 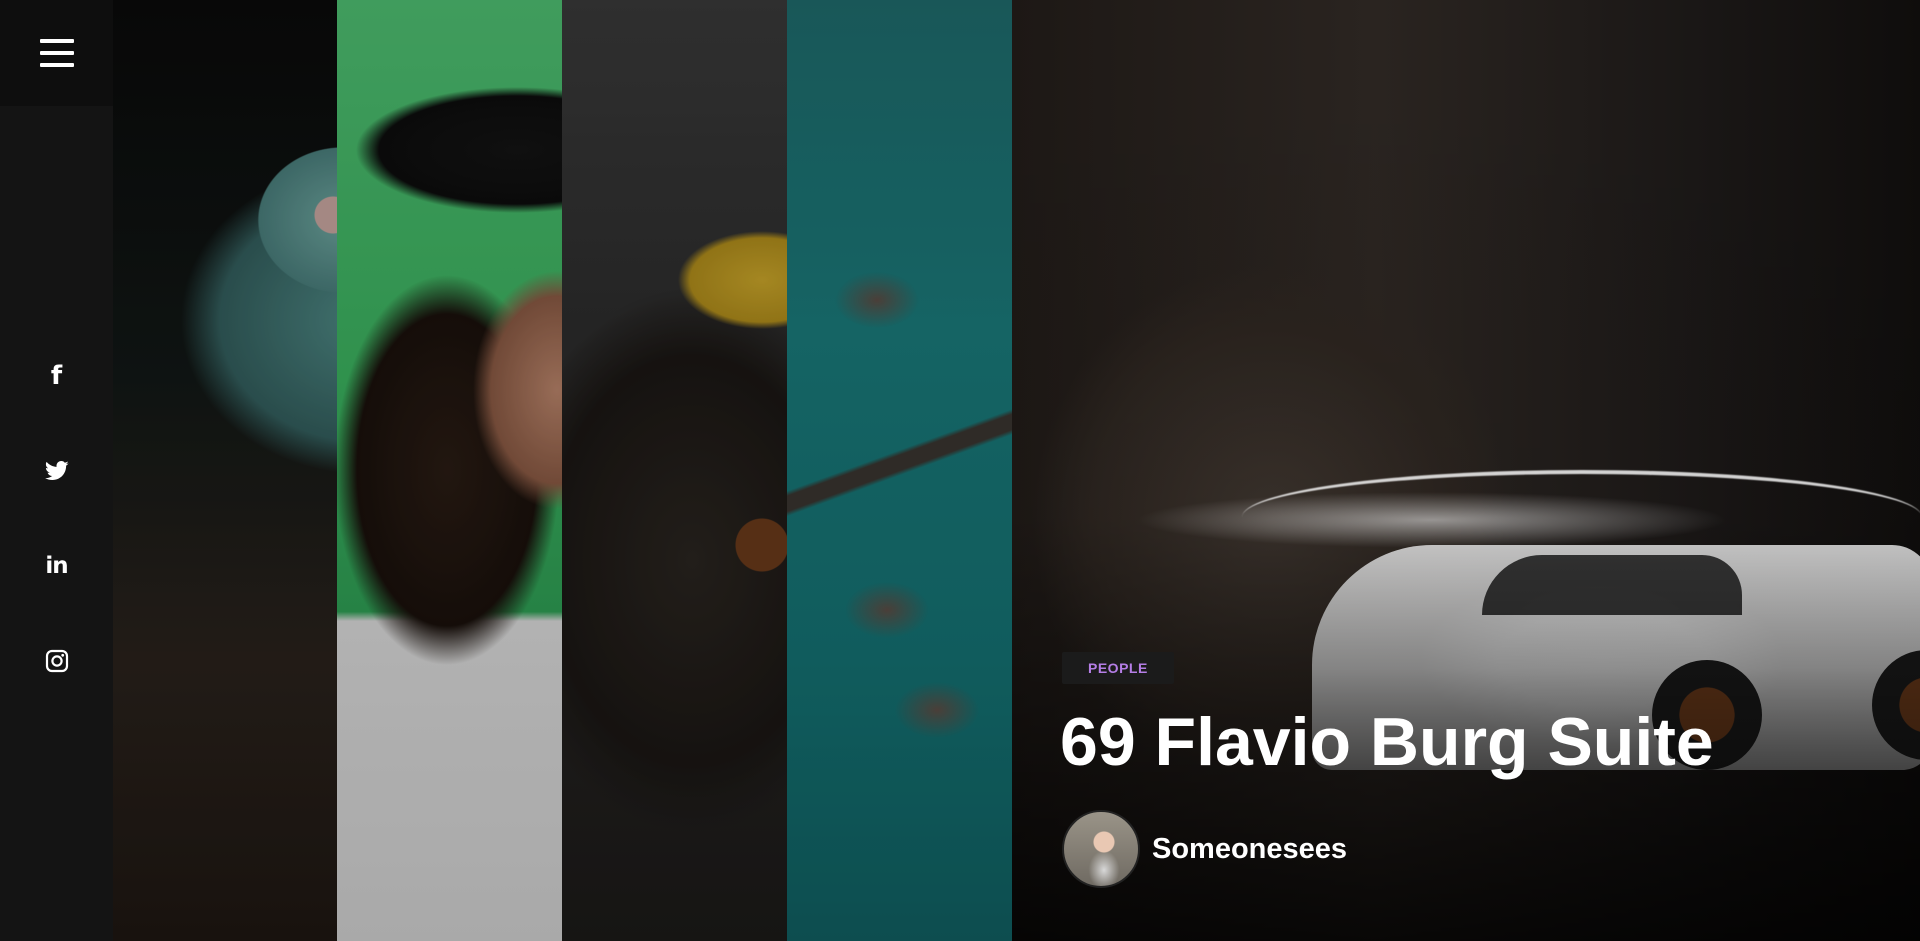 I want to click on gallery-strip-pug, so click(x=674, y=470).